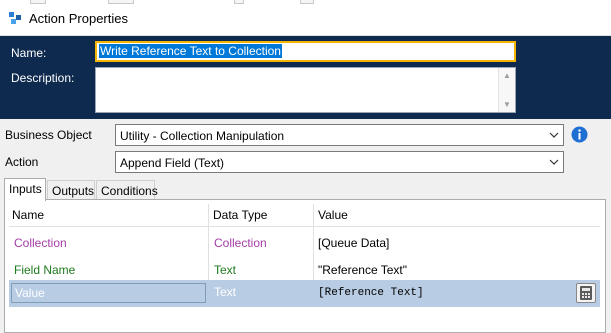 This screenshot has width=611, height=333. What do you see at coordinates (15, 18) in the screenshot?
I see `process-icon` at bounding box center [15, 18].